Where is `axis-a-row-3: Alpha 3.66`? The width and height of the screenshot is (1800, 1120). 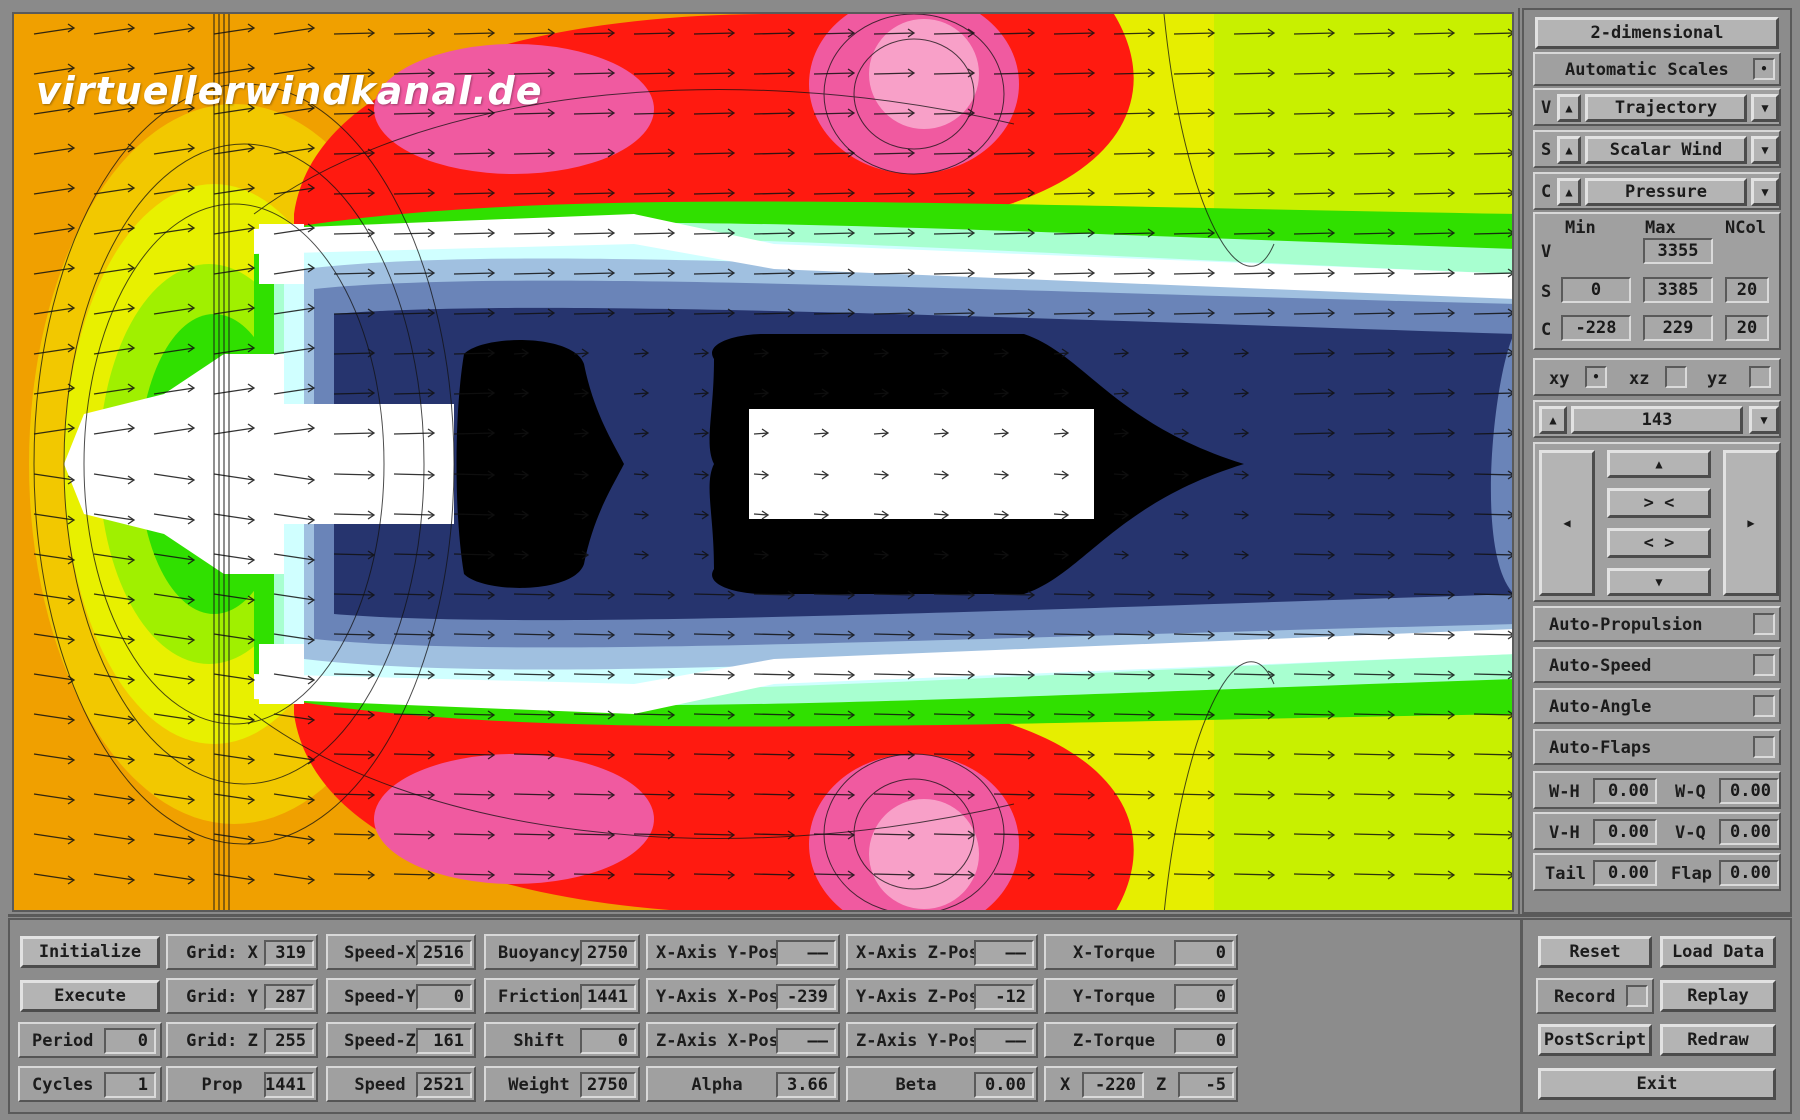 axis-a-row-3: Alpha 3.66 is located at coordinates (743, 1084).